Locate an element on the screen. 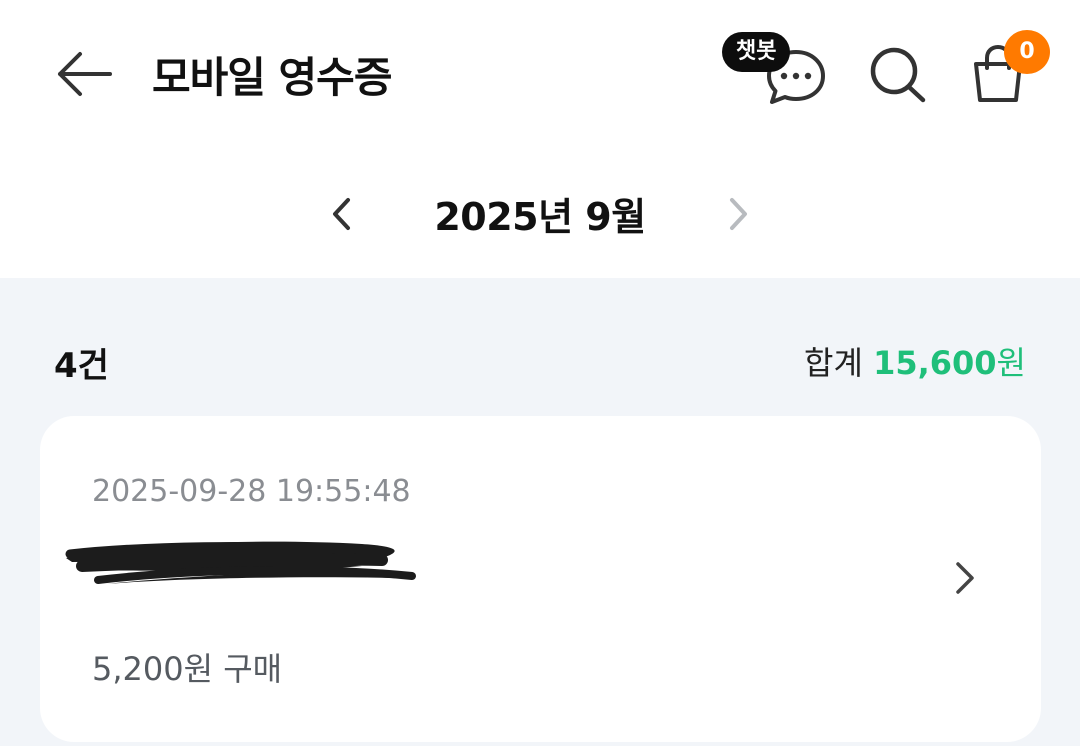 The width and height of the screenshot is (1080, 746). search-button is located at coordinates (898, 75).